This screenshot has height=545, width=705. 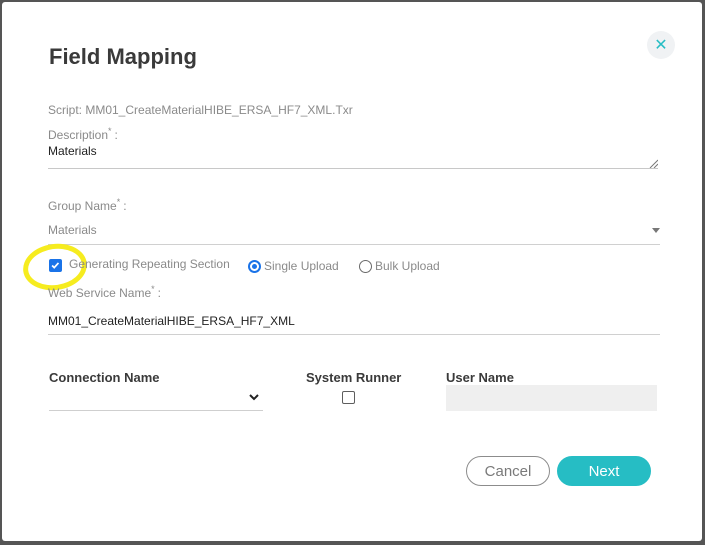 I want to click on group-name-label-text: Group Name, so click(x=82, y=206).